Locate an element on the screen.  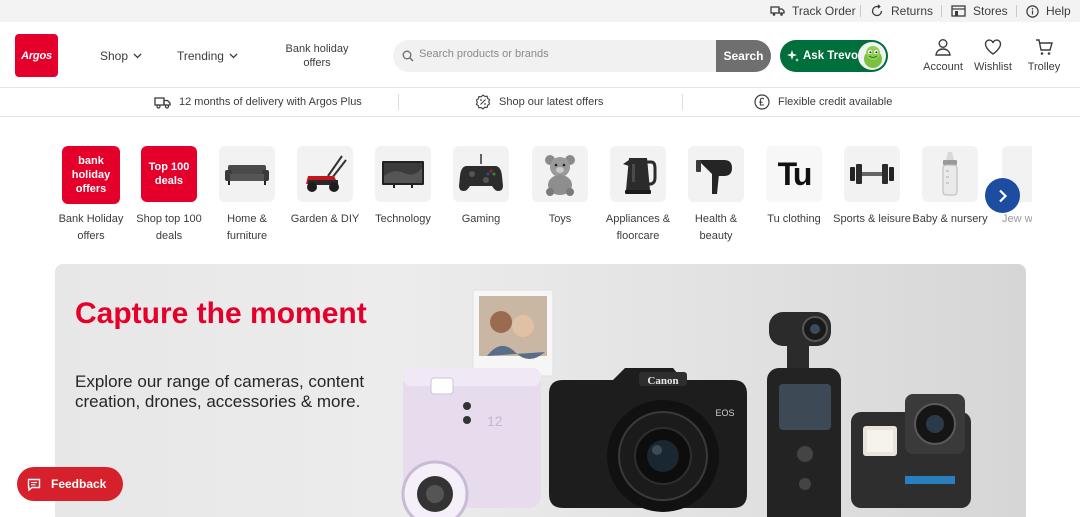
category-home-furniture: Home & furniture is located at coordinates (247, 195).